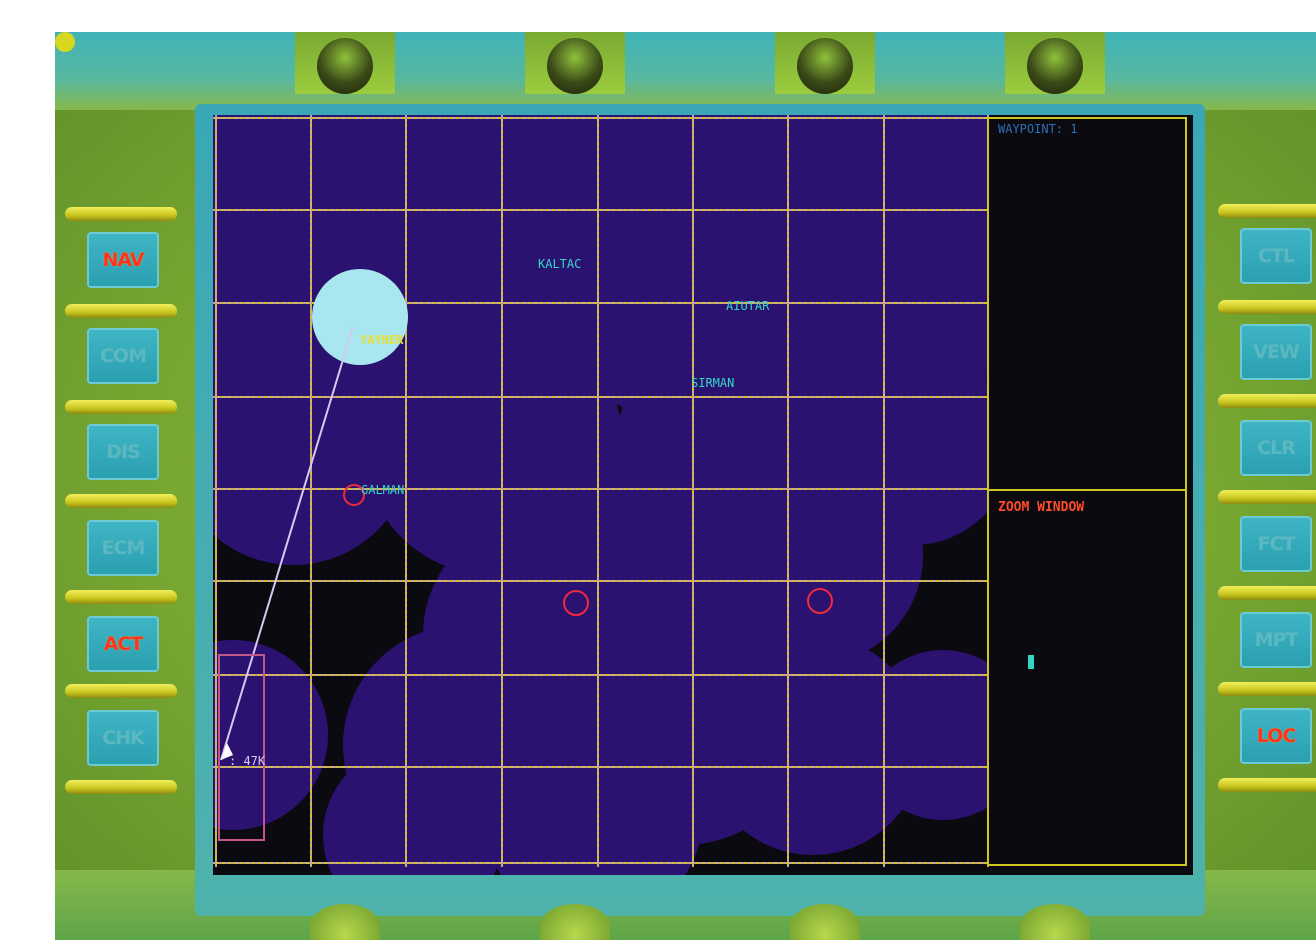 Image resolution: width=1316 pixels, height=940 pixels. Describe the element at coordinates (1276, 448) in the screenshot. I see `clr-button: CLR` at that location.